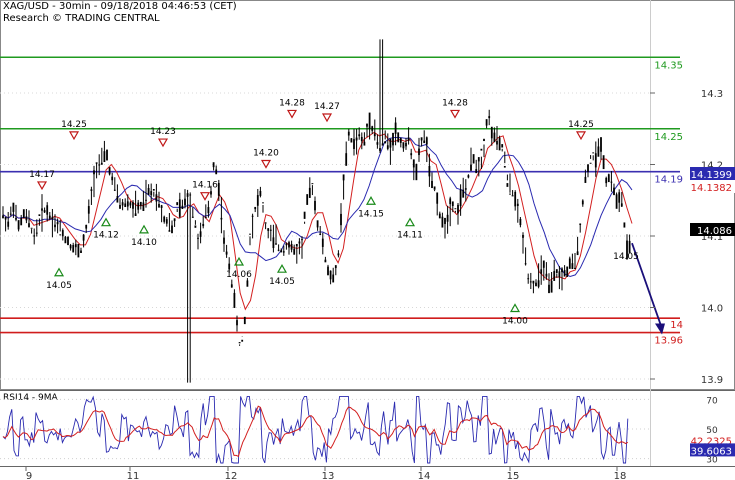 This screenshot has width=735, height=480. What do you see at coordinates (424, 475) in the screenshot?
I see `x-tick-label: 14` at bounding box center [424, 475].